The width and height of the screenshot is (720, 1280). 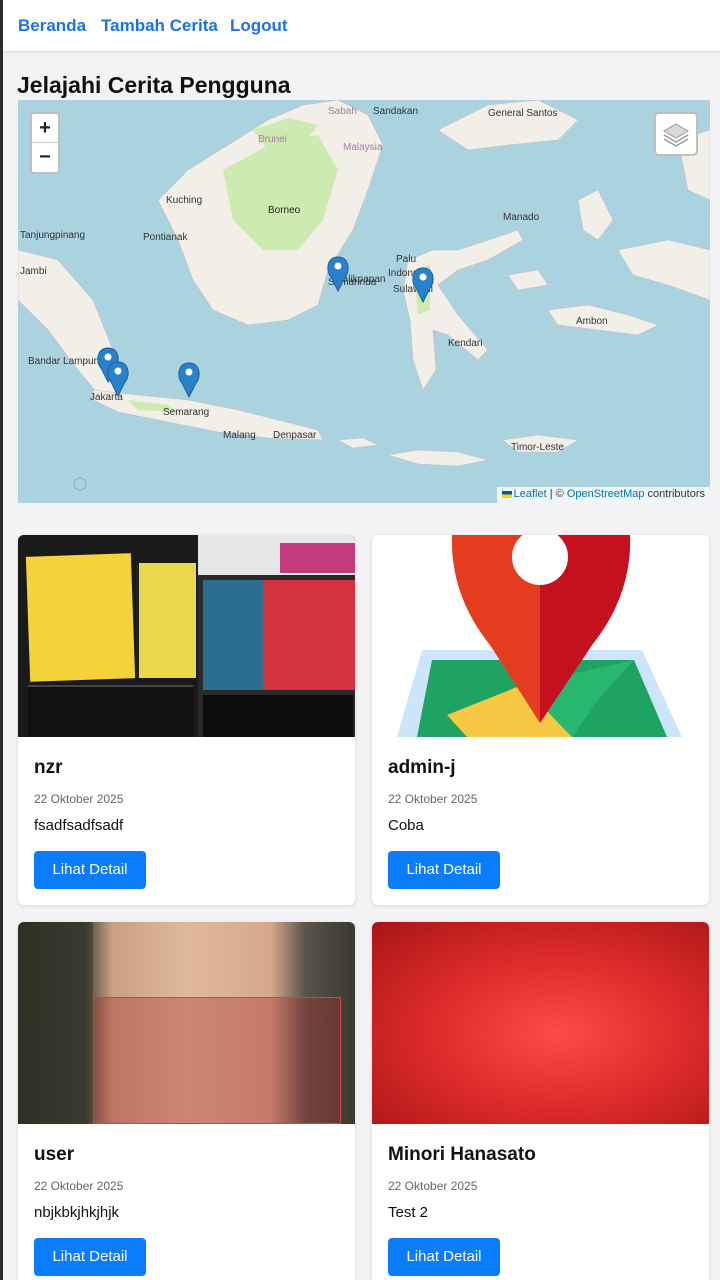 I want to click on svg-text: Brunei, so click(x=272, y=139).